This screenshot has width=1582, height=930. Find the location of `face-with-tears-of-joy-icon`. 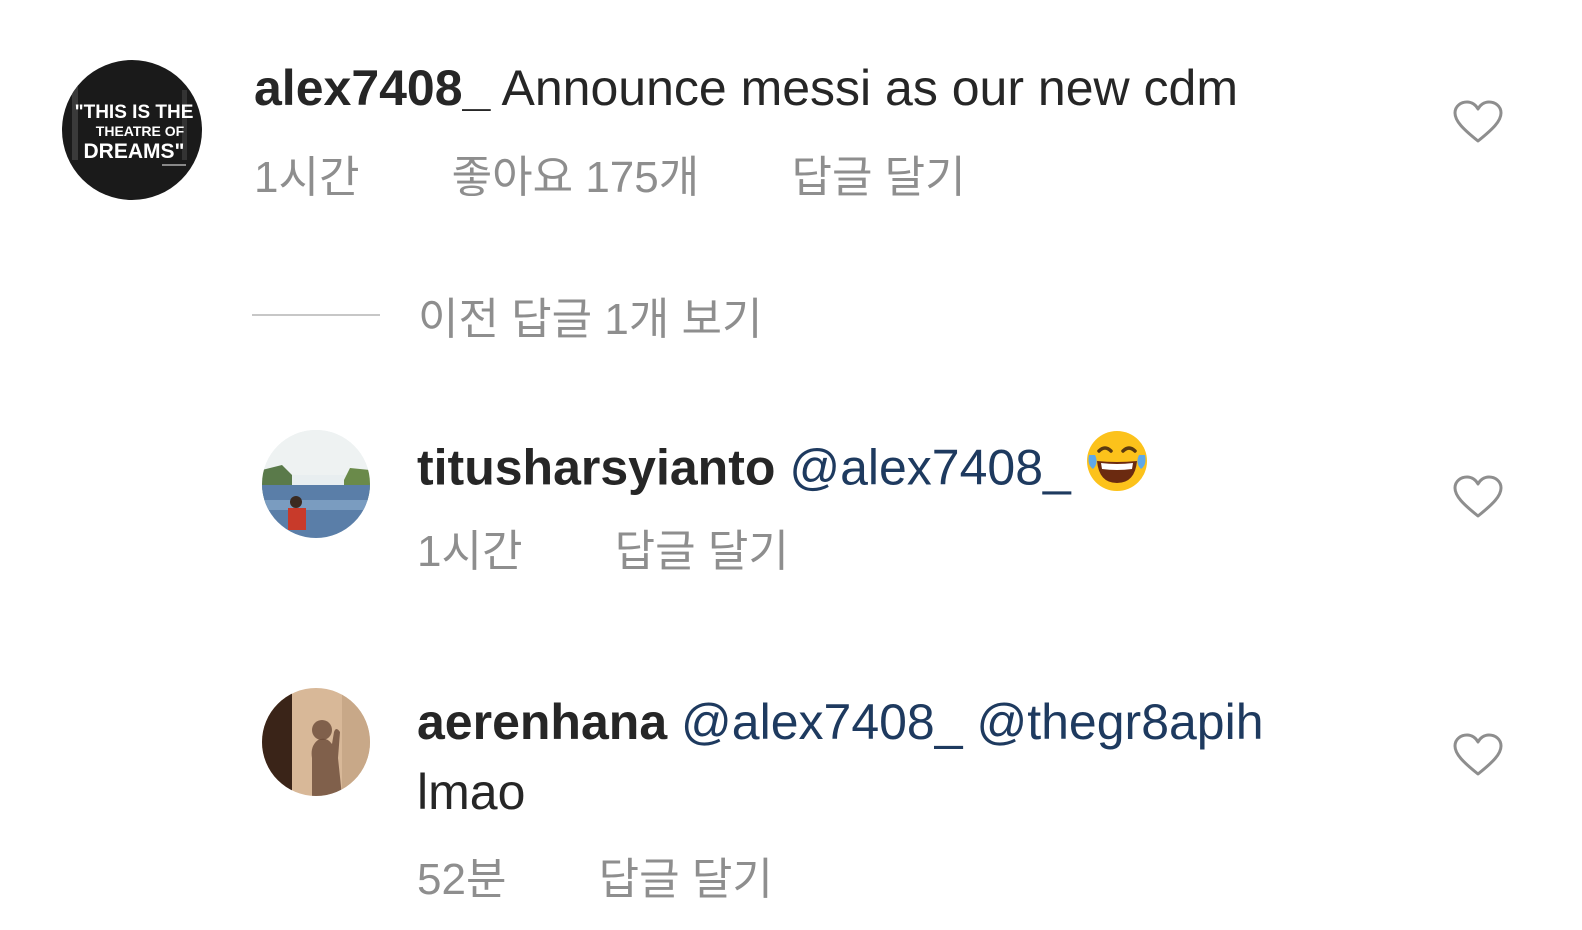

face-with-tears-of-joy-icon is located at coordinates (1117, 467).